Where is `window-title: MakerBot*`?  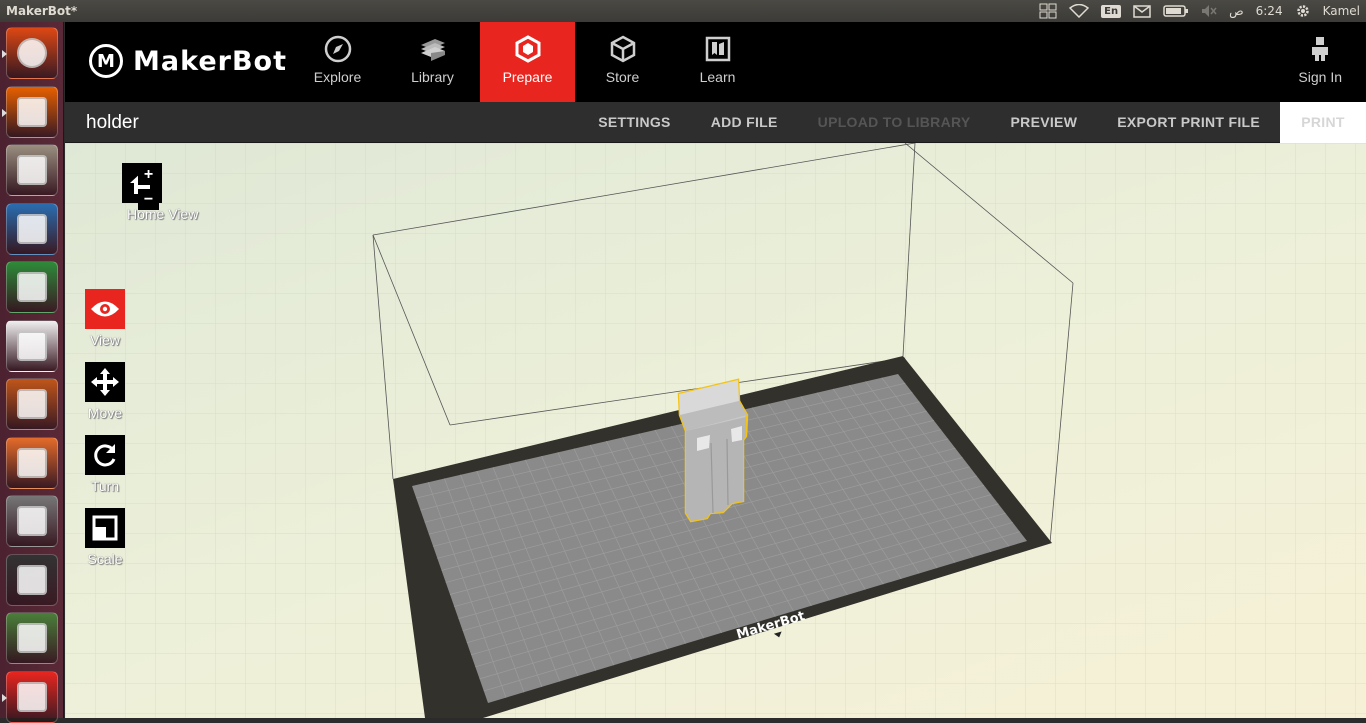 window-title: MakerBot* is located at coordinates (42, 11).